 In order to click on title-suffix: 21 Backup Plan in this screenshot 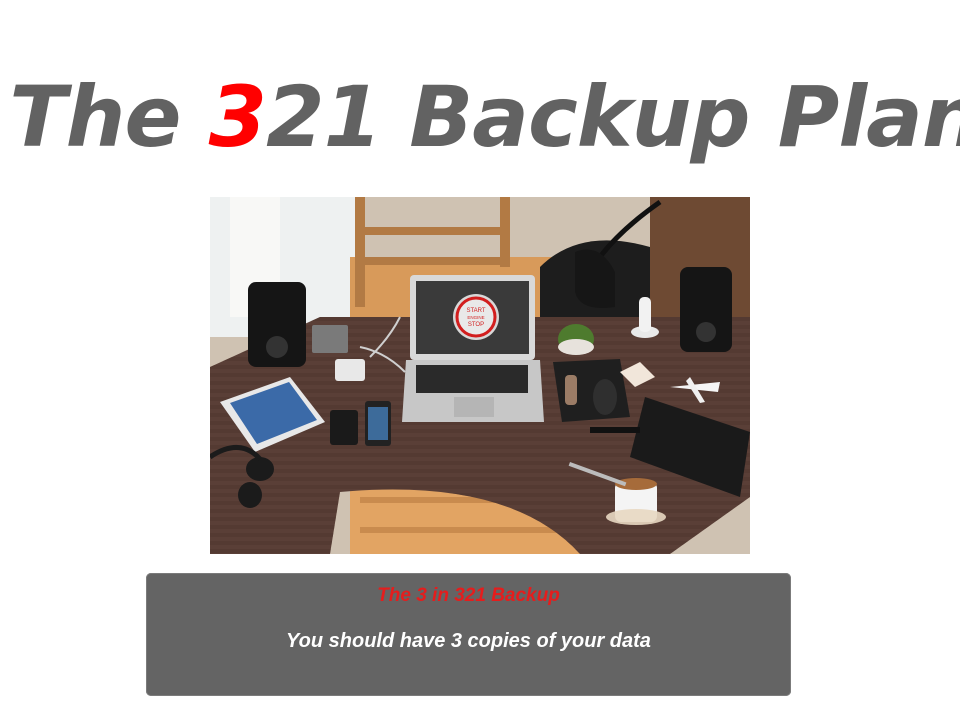, I will do `click(613, 117)`.